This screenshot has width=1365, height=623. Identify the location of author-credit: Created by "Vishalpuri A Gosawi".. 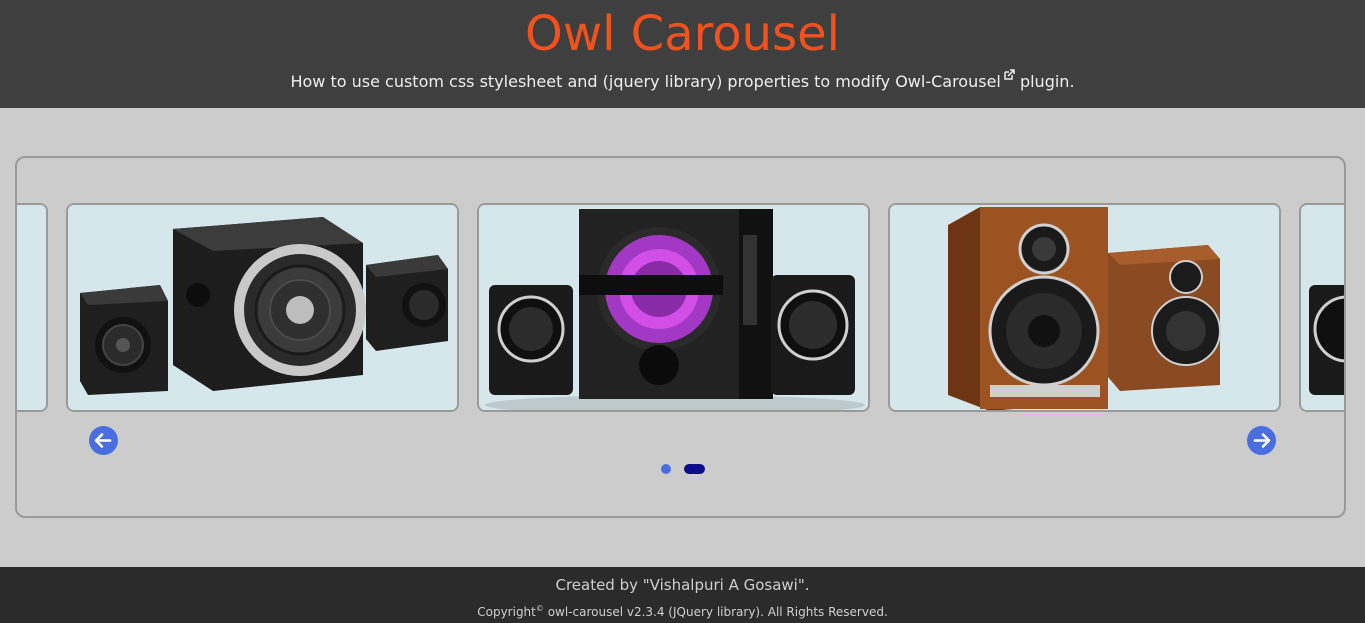
(682, 585).